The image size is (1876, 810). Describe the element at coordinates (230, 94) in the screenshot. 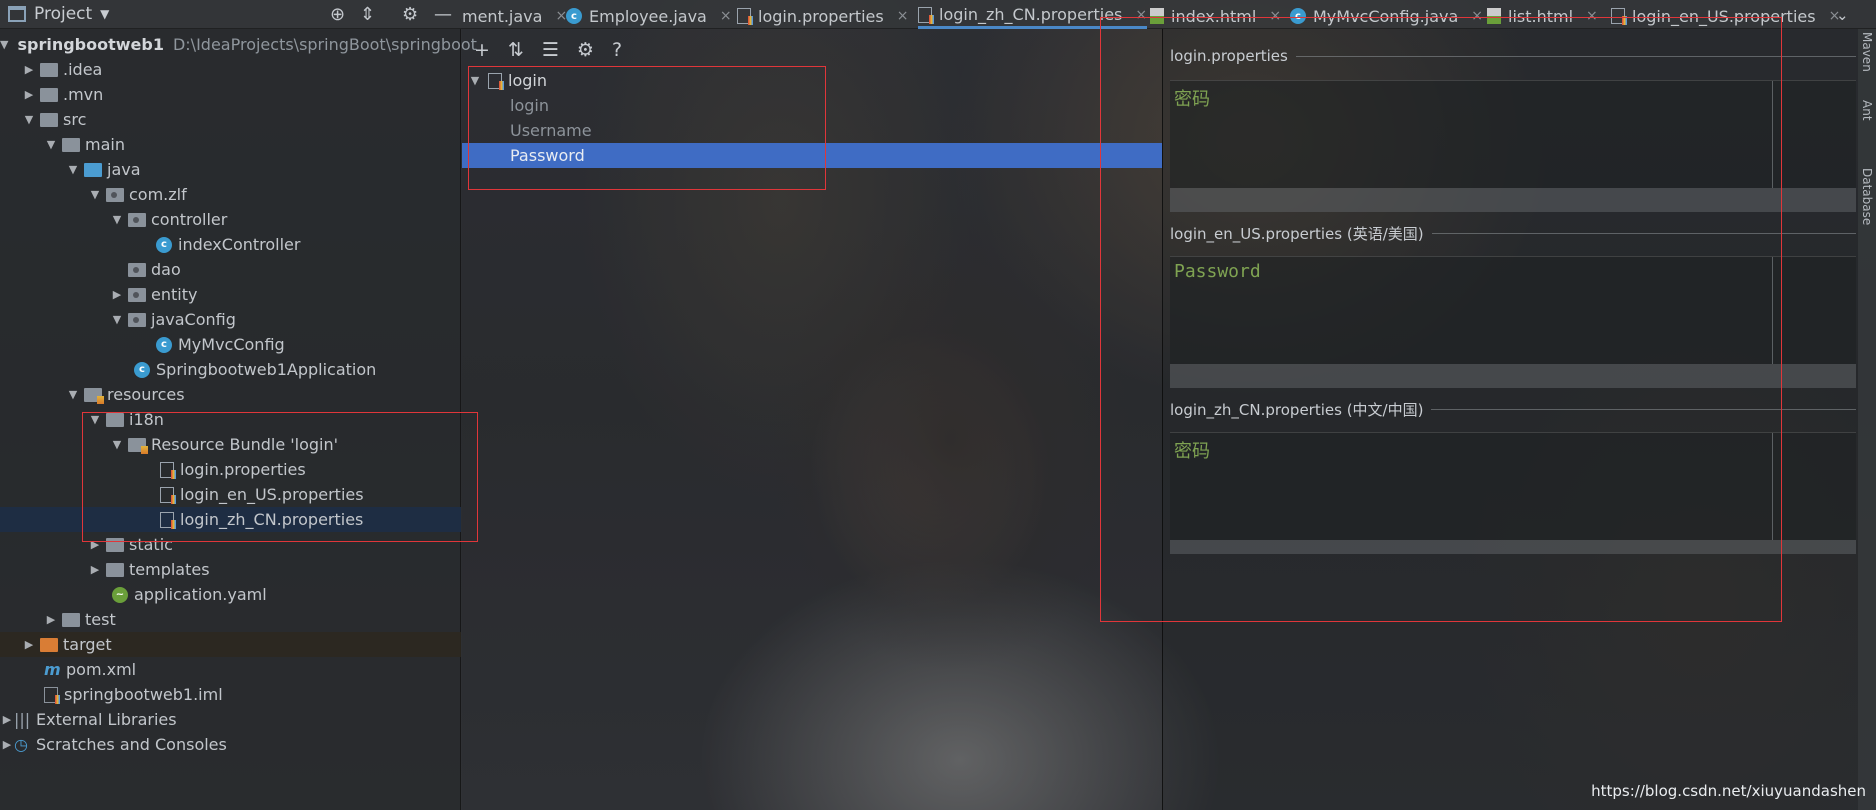

I see `tree-item-mvn: ▶ .mvn` at that location.